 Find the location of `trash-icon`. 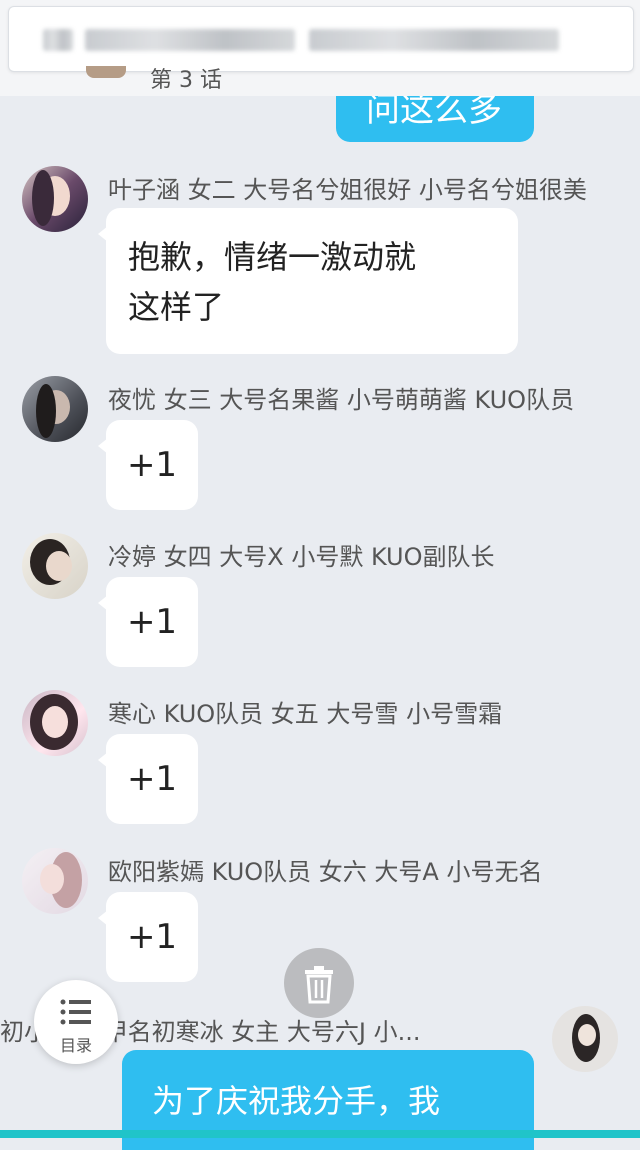

trash-icon is located at coordinates (319, 985).